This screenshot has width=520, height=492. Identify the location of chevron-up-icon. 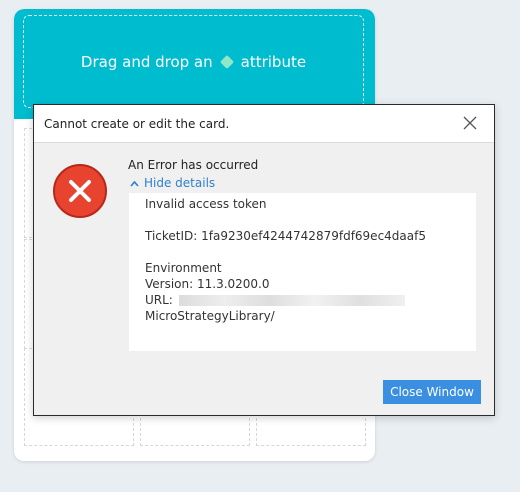
(134, 183).